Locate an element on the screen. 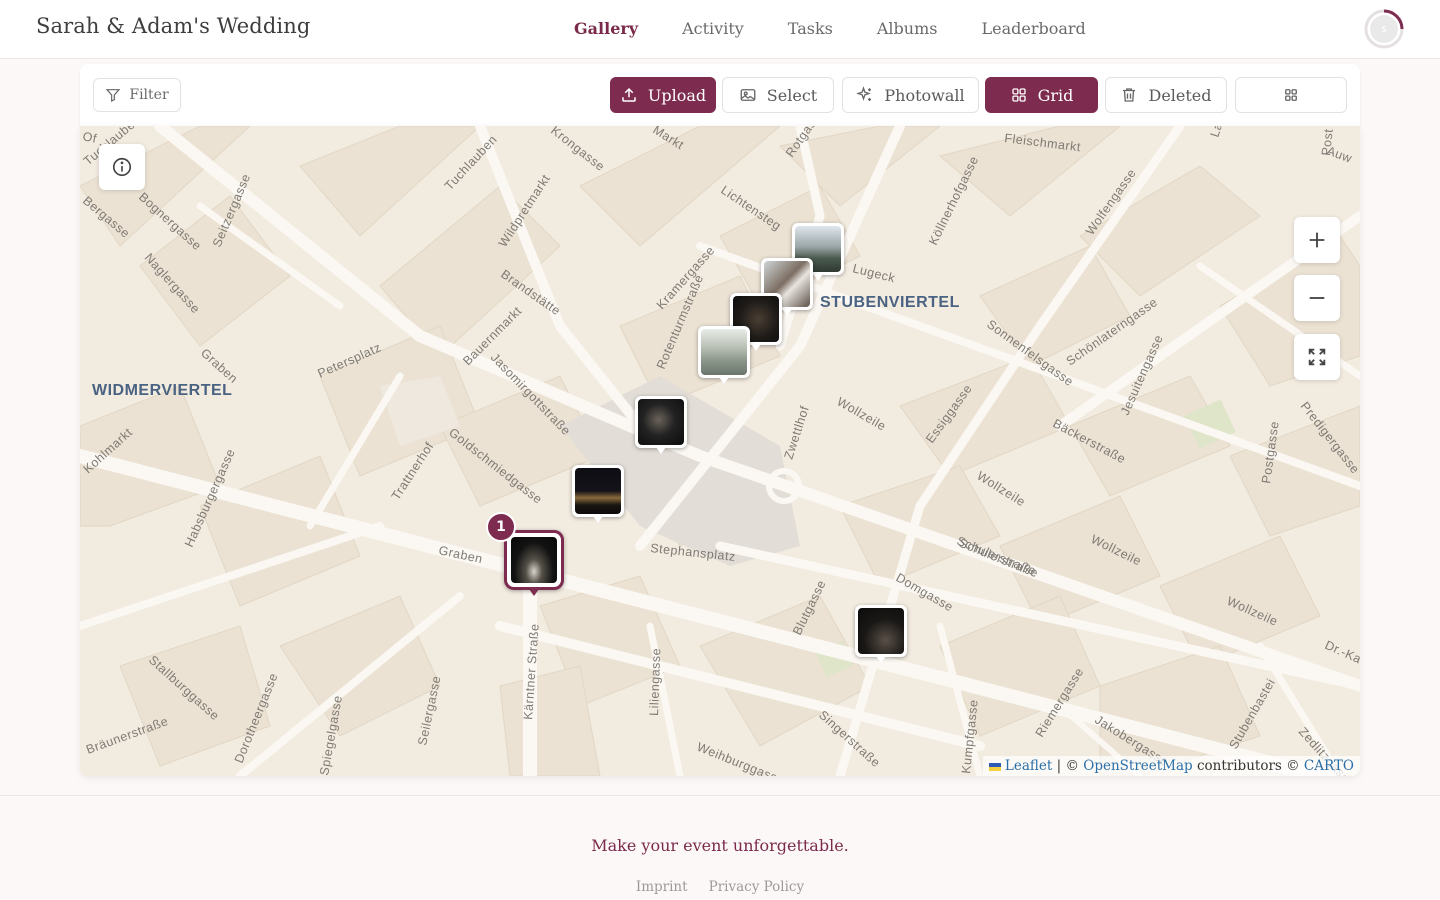 The height and width of the screenshot is (900, 1440). upload-label: Upload is located at coordinates (677, 95).